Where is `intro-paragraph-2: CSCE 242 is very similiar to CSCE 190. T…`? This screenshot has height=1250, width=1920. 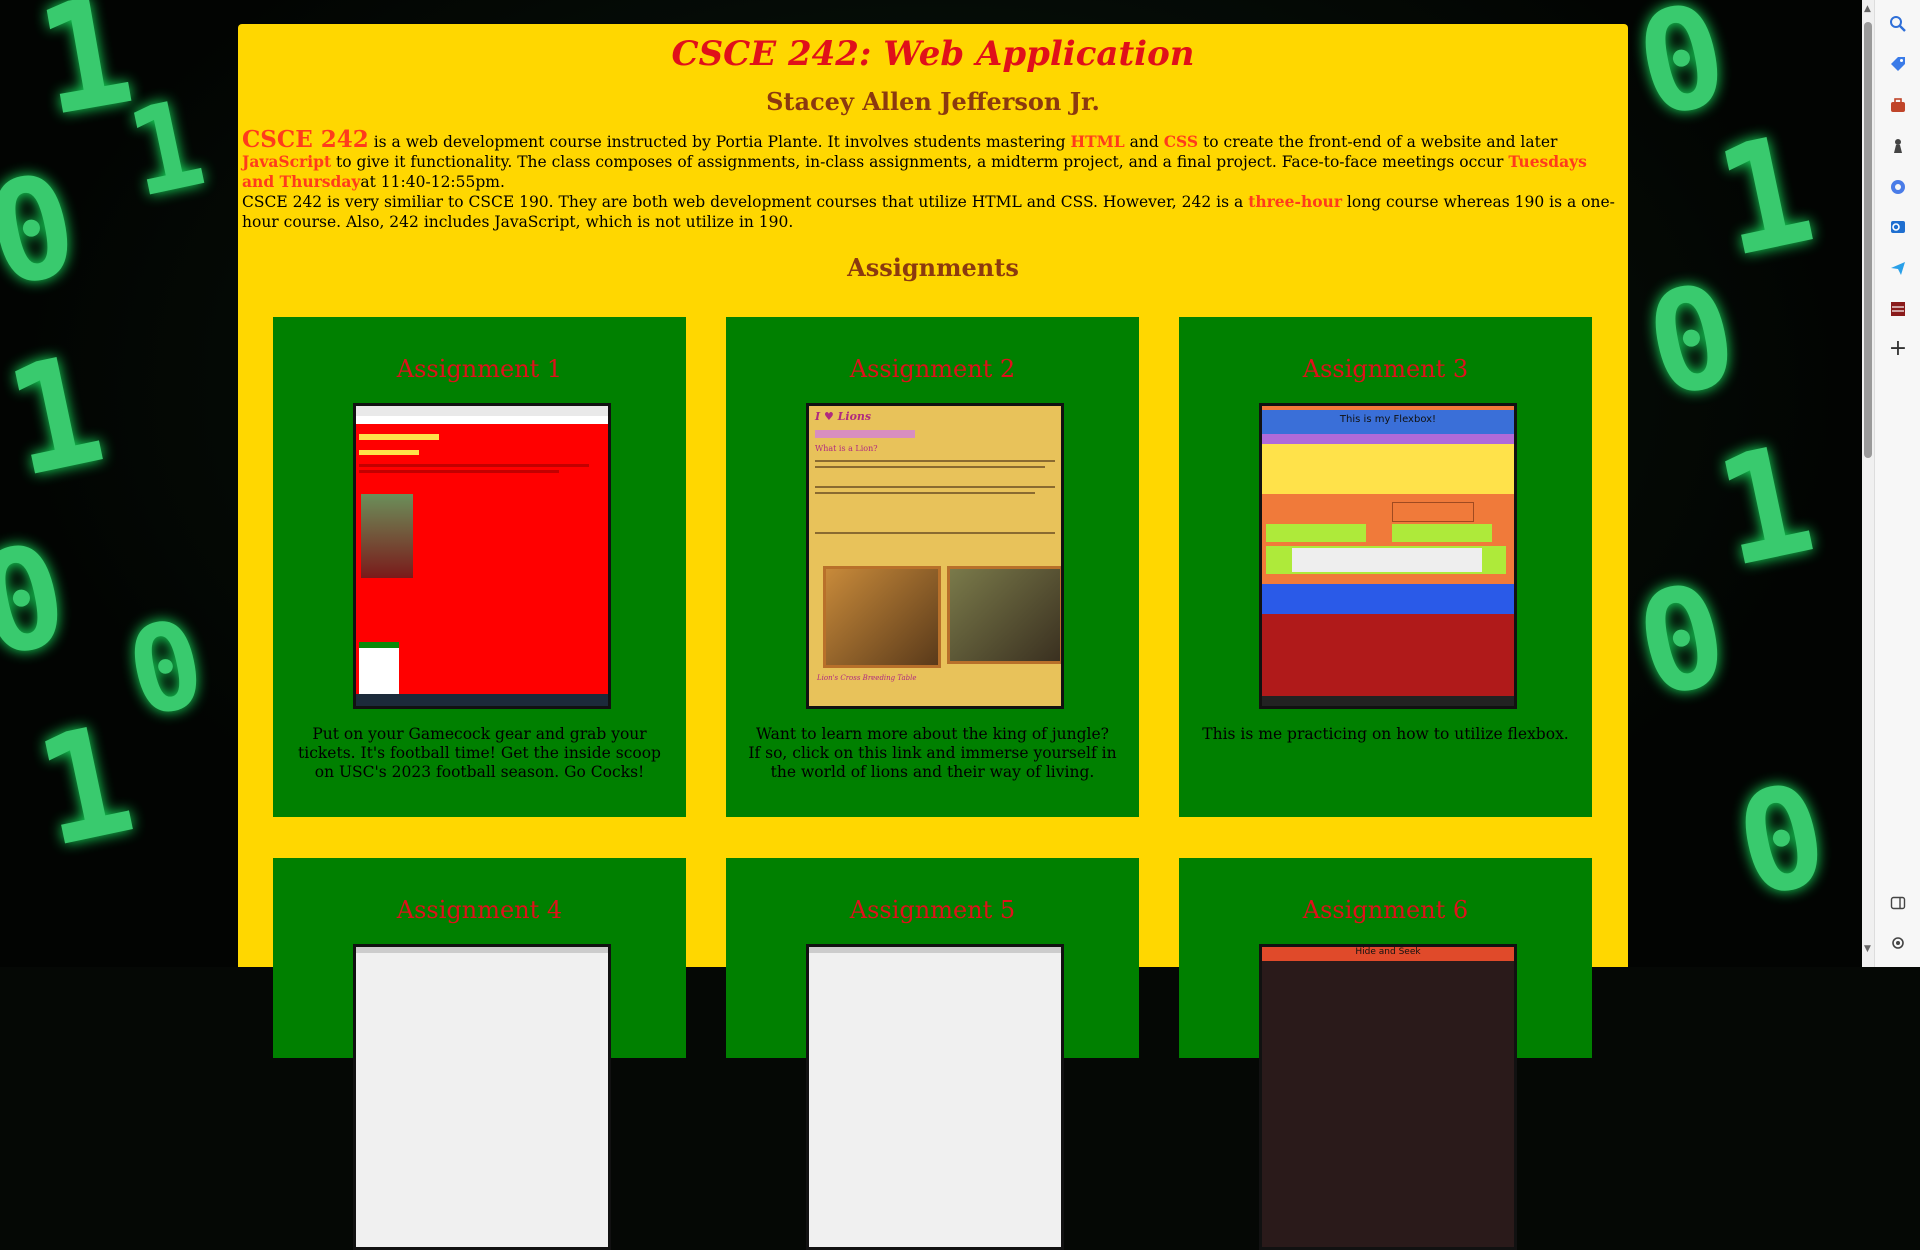
intro-paragraph-2: CSCE 242 is very similiar to CSCE 190. T… is located at coordinates (932, 212).